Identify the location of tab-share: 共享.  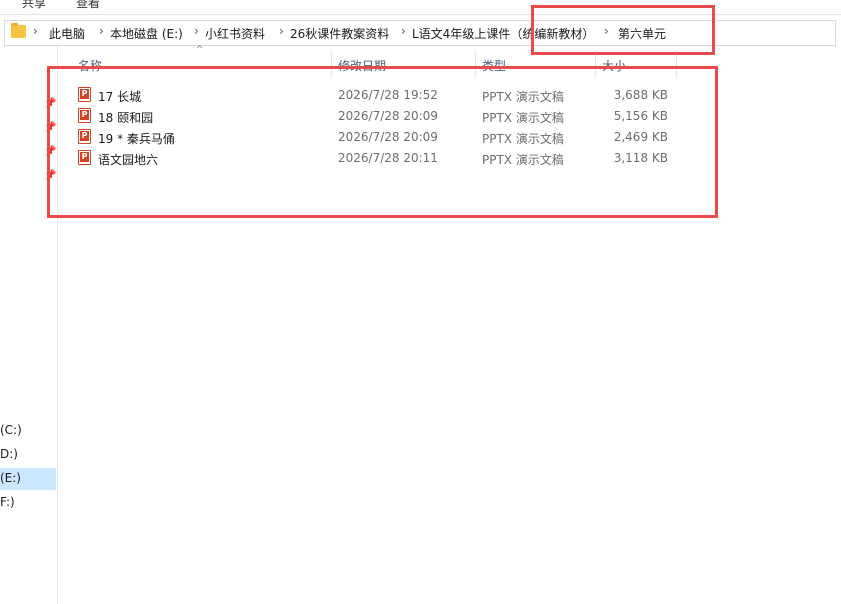
(34, 5).